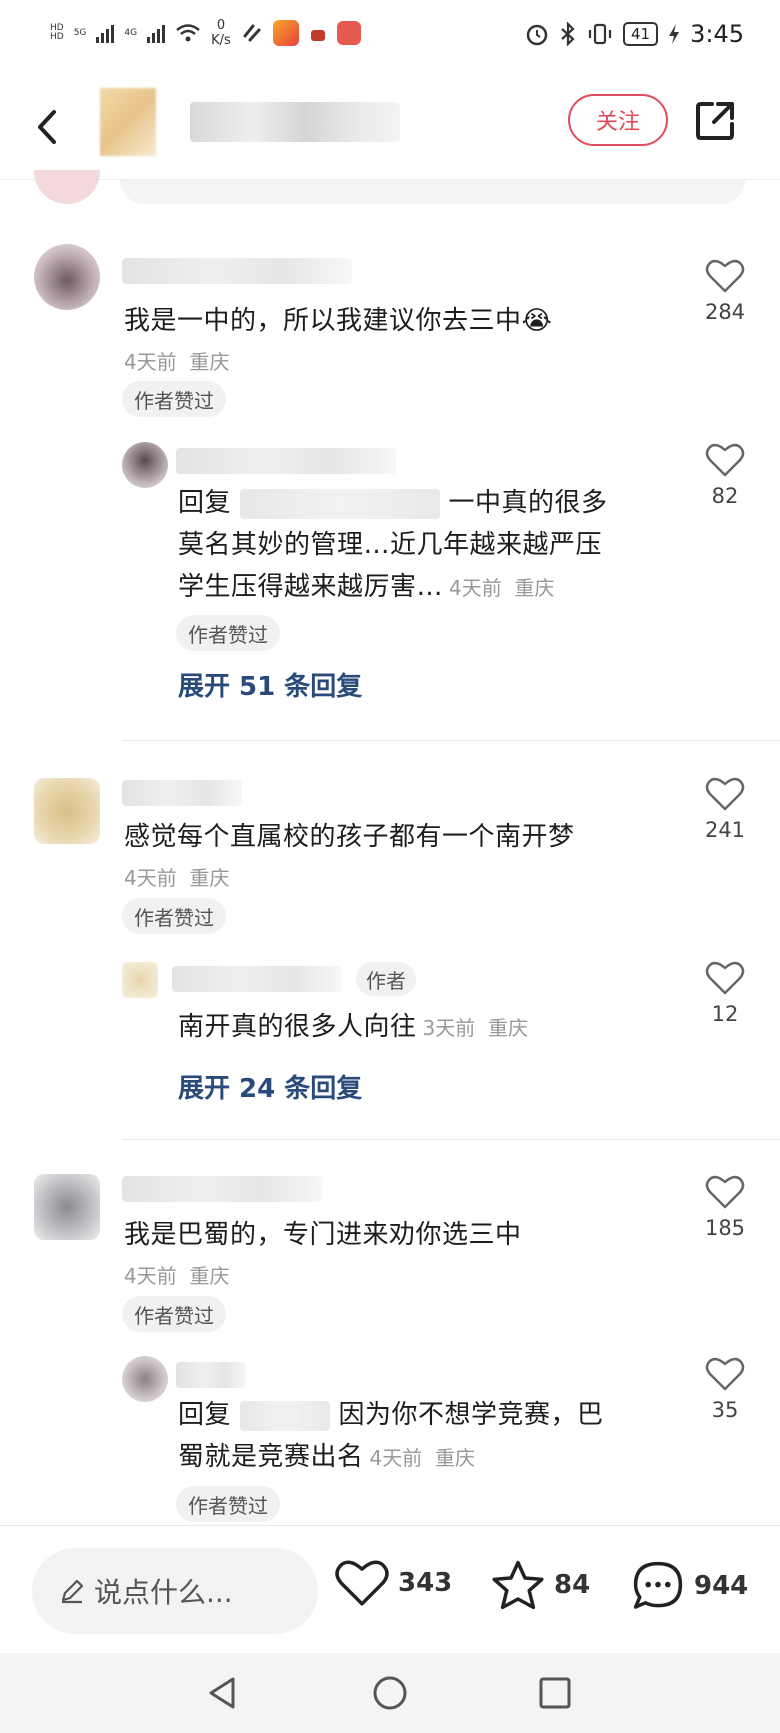  What do you see at coordinates (555, 1693) in the screenshot?
I see `nav-recents-icon` at bounding box center [555, 1693].